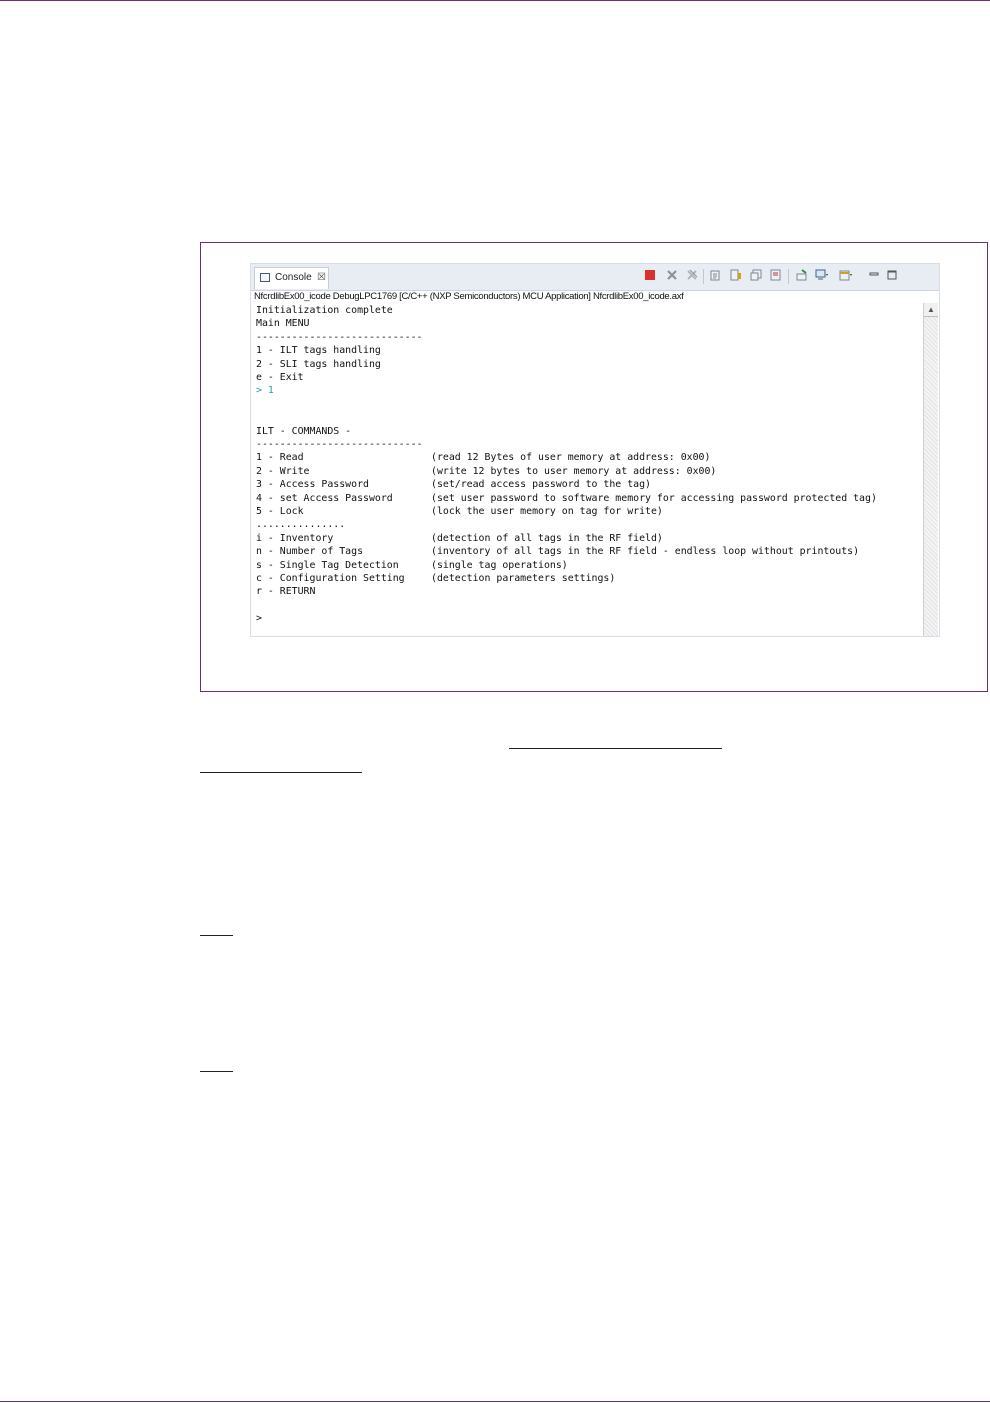  I want to click on menu-option: 4 - set Access Password, so click(324, 498).